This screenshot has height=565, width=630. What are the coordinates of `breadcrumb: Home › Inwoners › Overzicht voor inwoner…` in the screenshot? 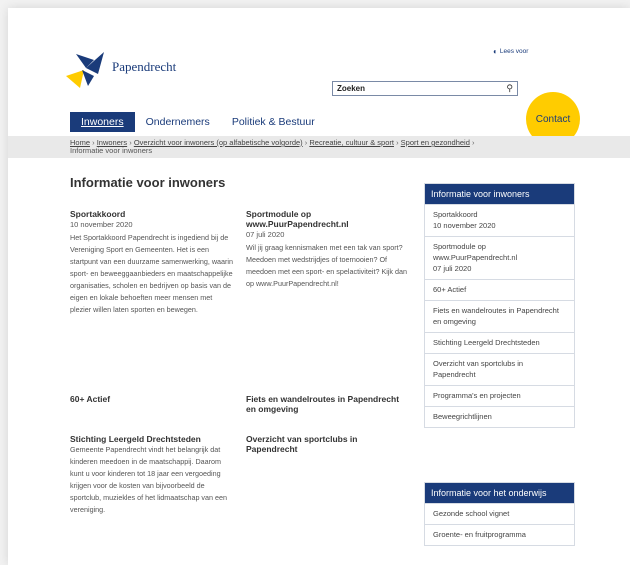 It's located at (325, 147).